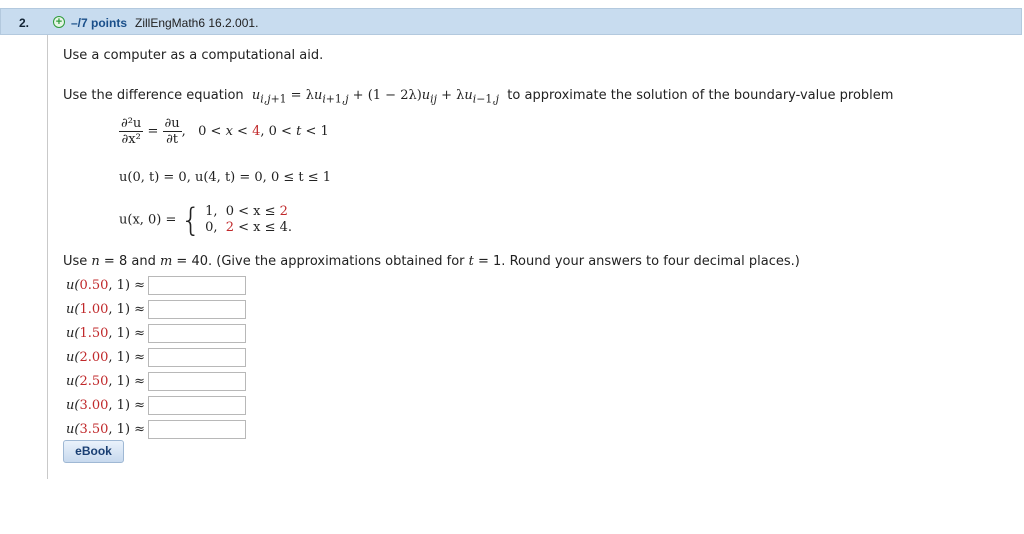 Image resolution: width=1024 pixels, height=534 pixels. Describe the element at coordinates (106, 333) in the screenshot. I see `answer-label: u(1.50, 1) ≈` at that location.